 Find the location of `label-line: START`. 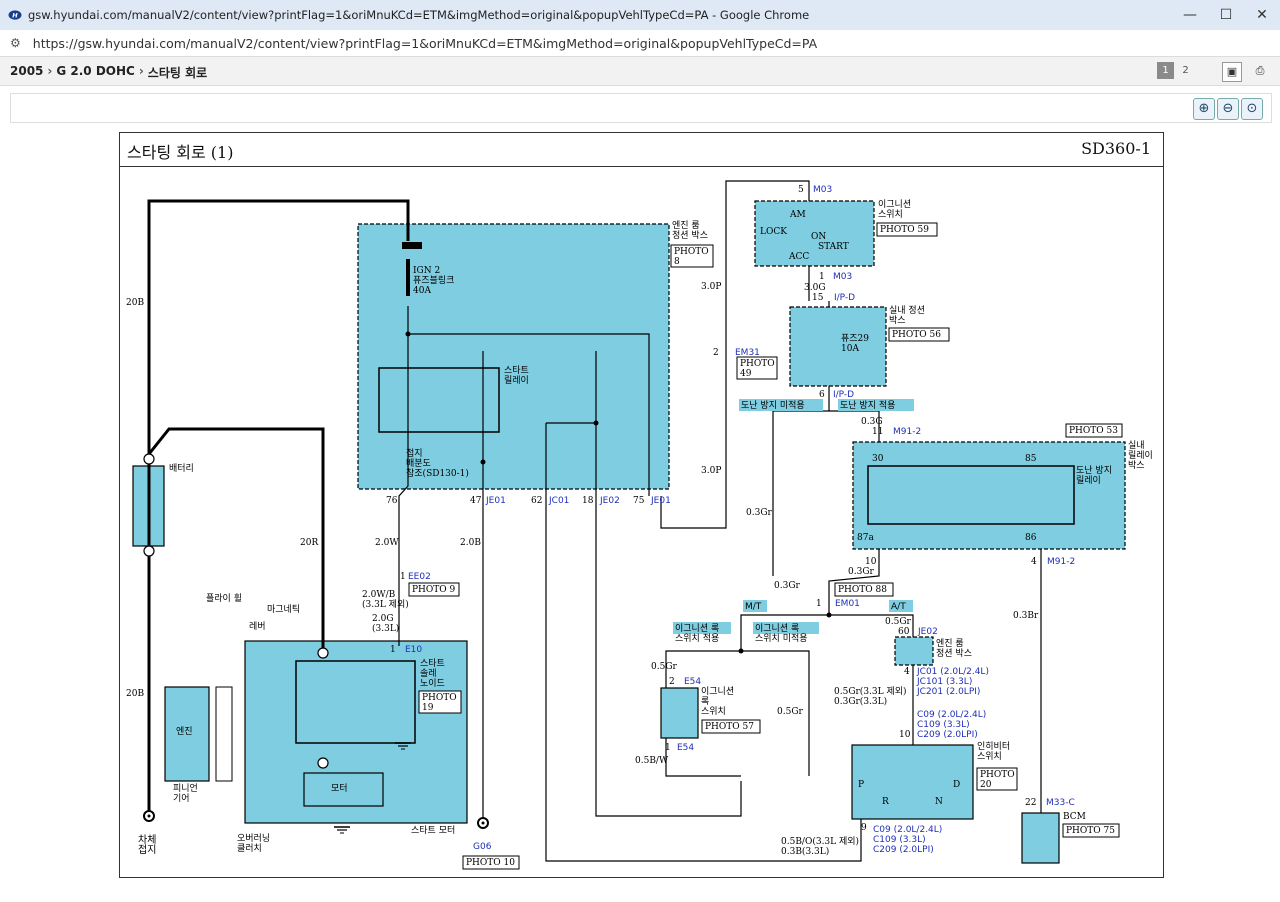

label-line: START is located at coordinates (833, 247).